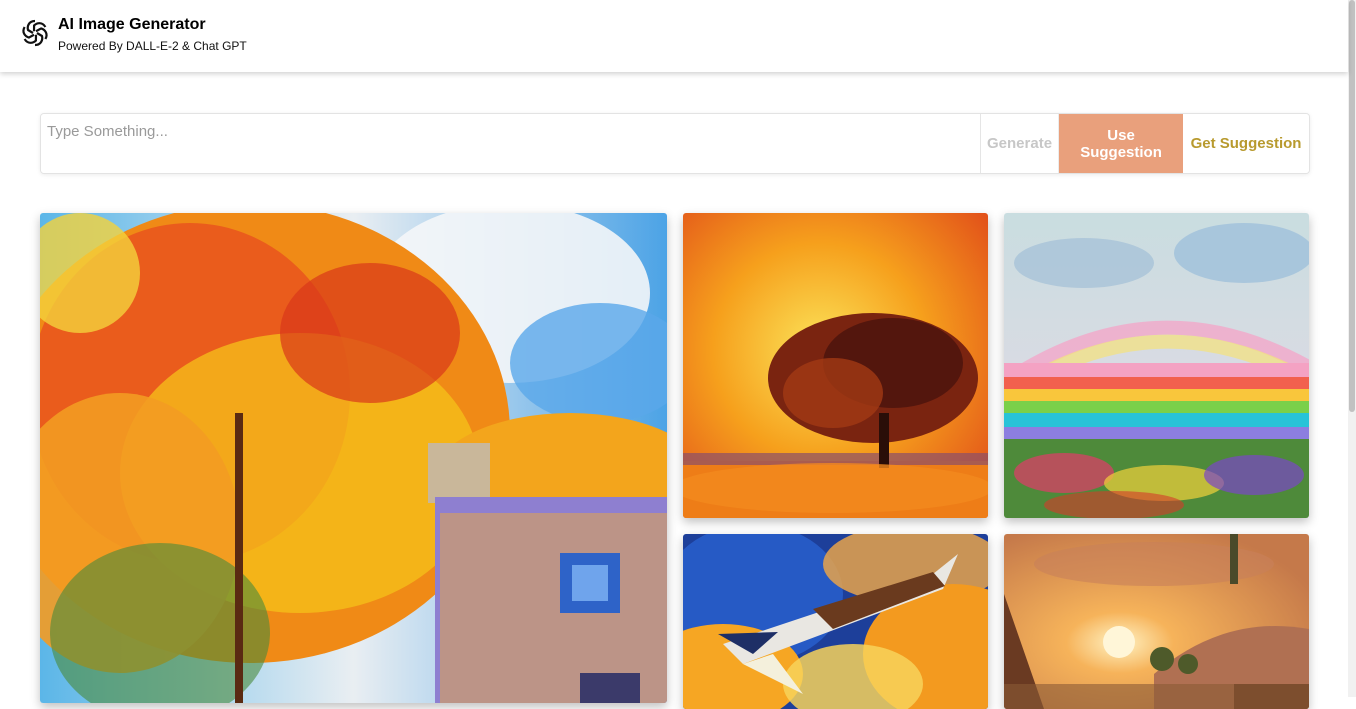  What do you see at coordinates (1246, 143) in the screenshot?
I see `get-suggestion-button: Get Suggestion` at bounding box center [1246, 143].